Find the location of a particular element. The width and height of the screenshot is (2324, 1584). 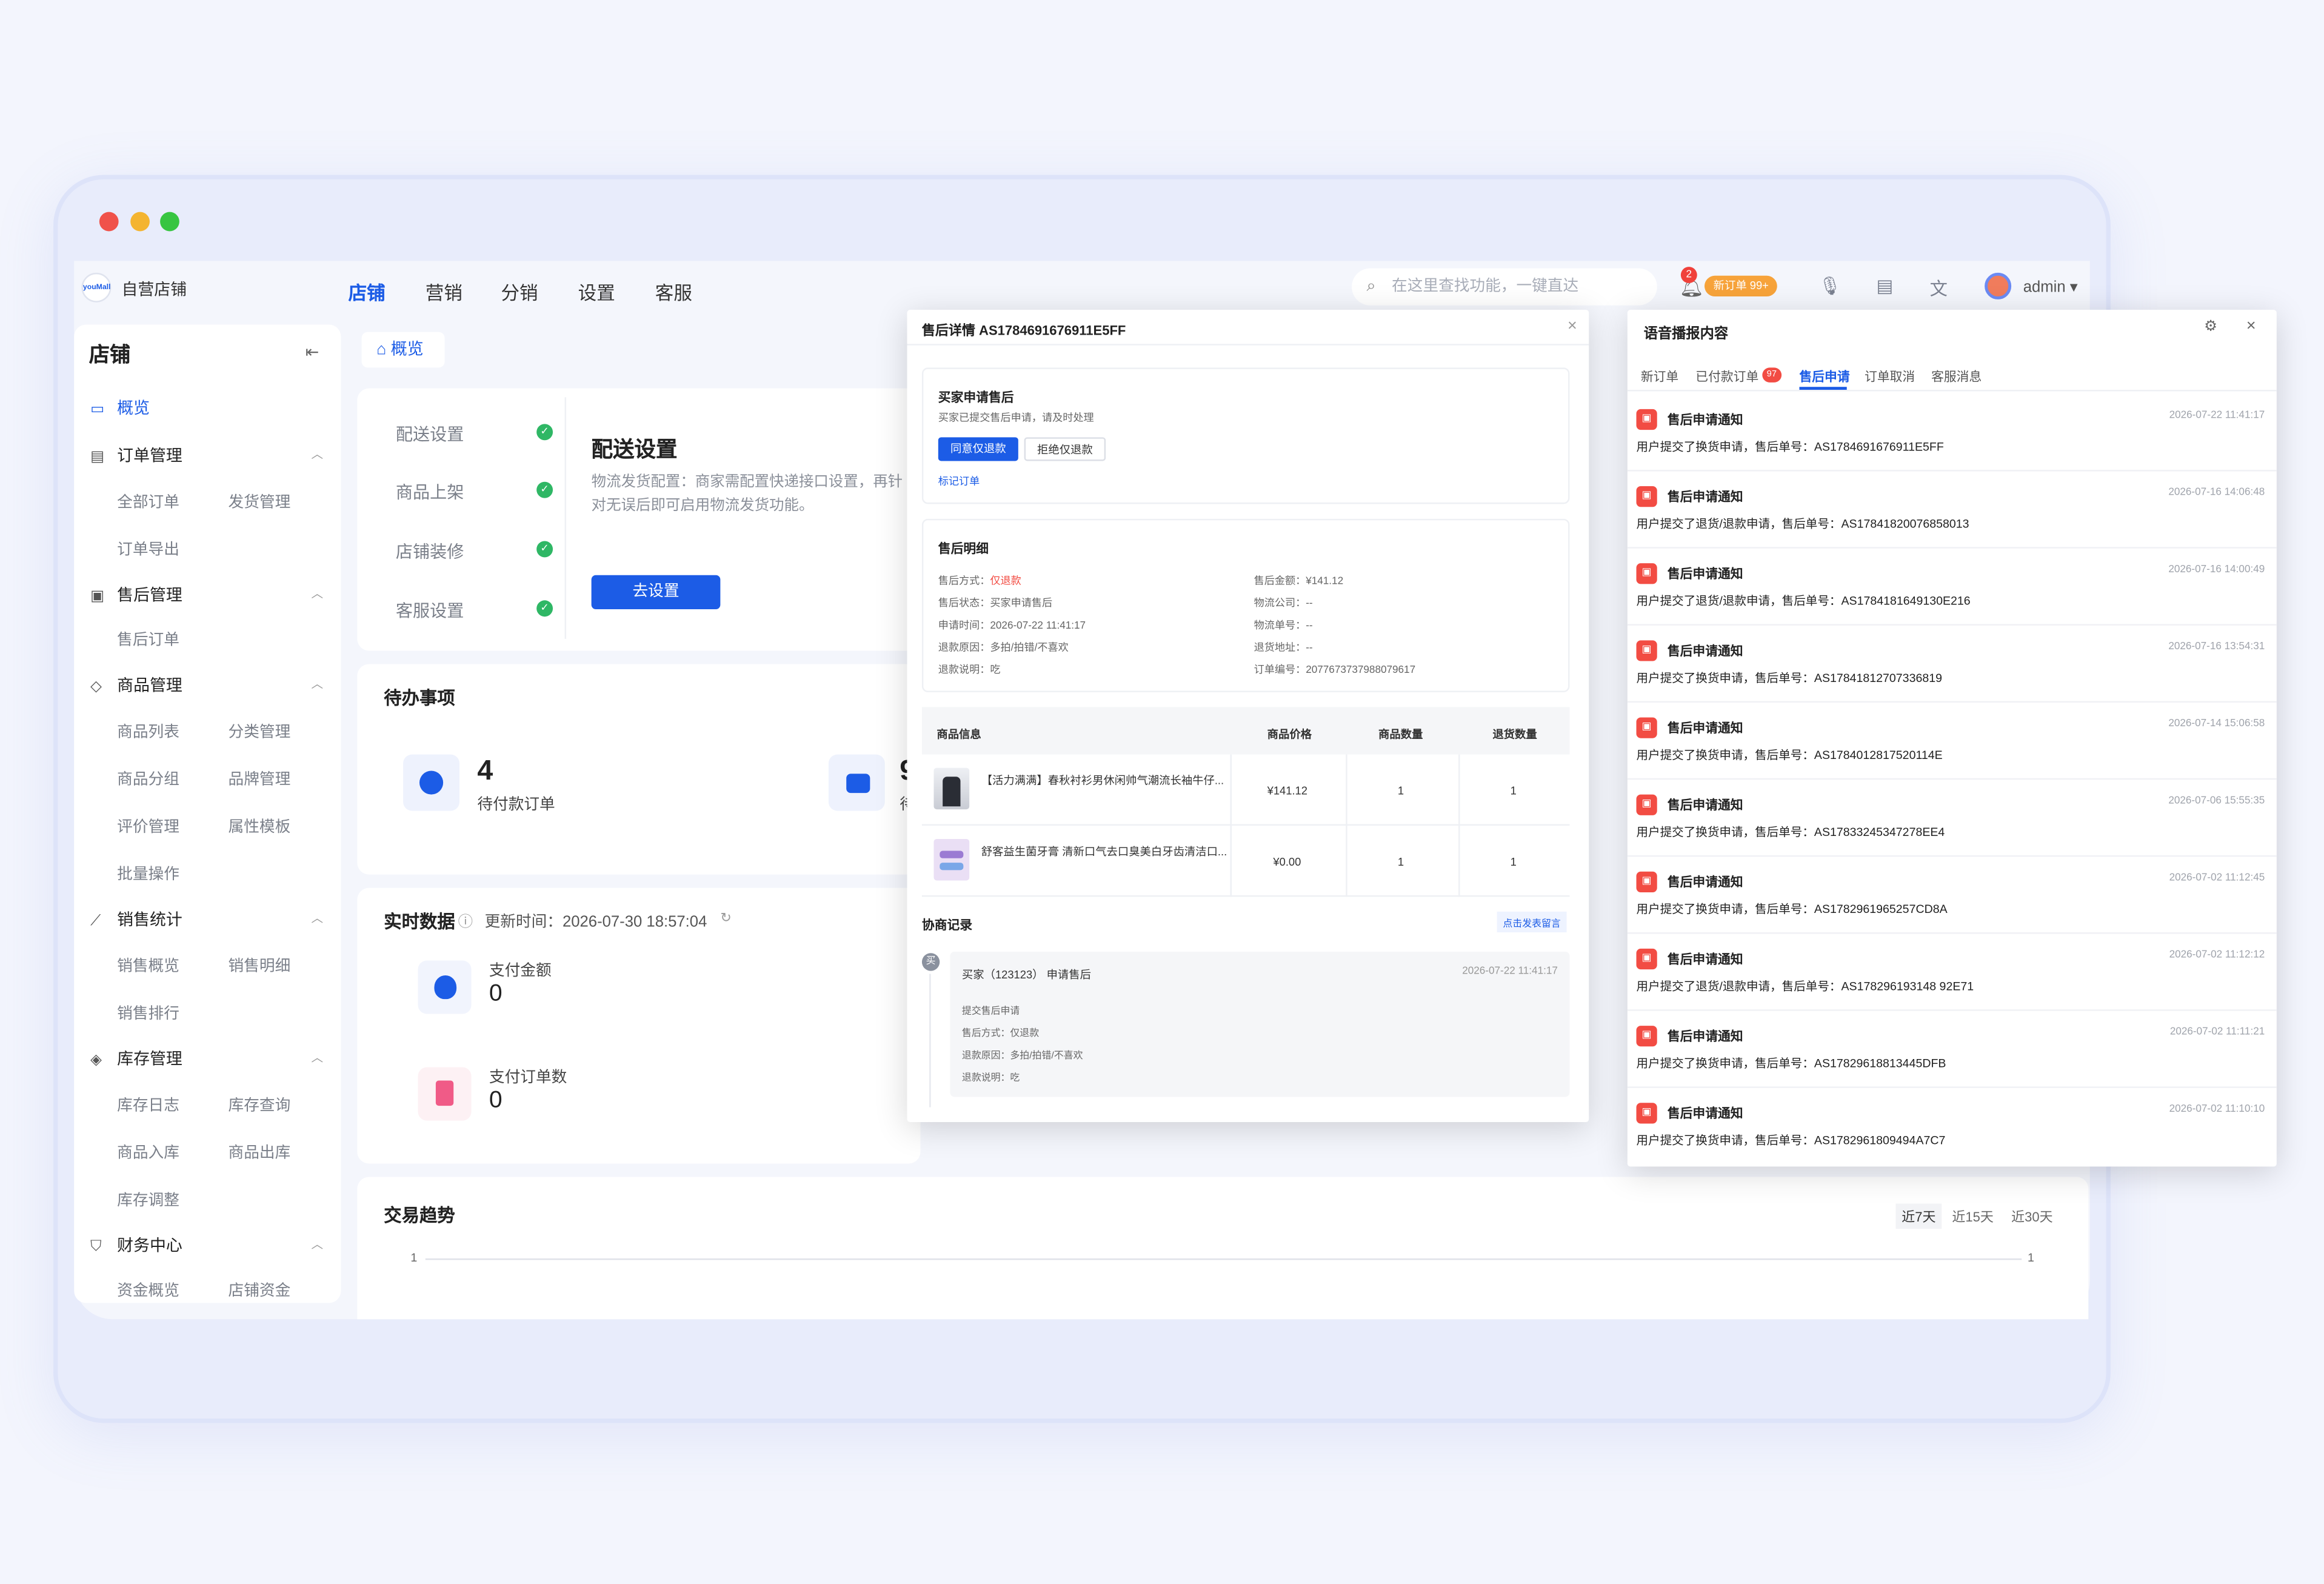

sidebar-item-stock-adjust: 库存调整 is located at coordinates (148, 1200).